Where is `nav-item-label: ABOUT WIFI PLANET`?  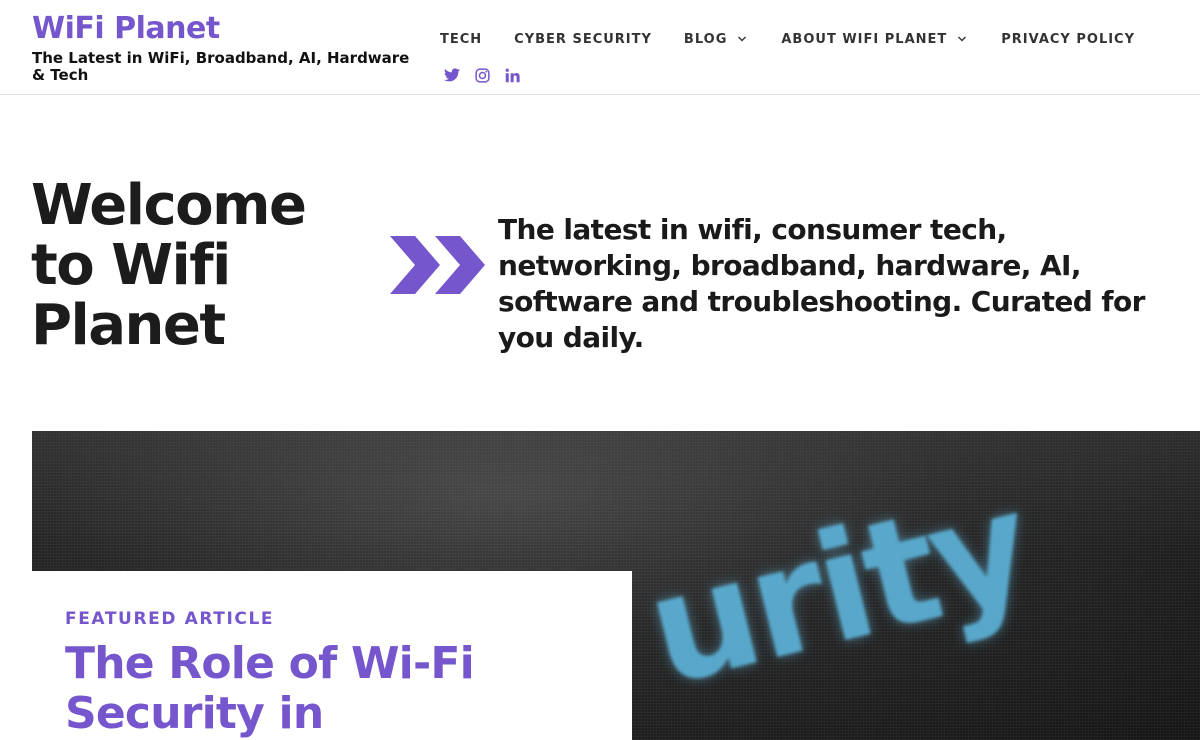 nav-item-label: ABOUT WIFI PLANET is located at coordinates (864, 39).